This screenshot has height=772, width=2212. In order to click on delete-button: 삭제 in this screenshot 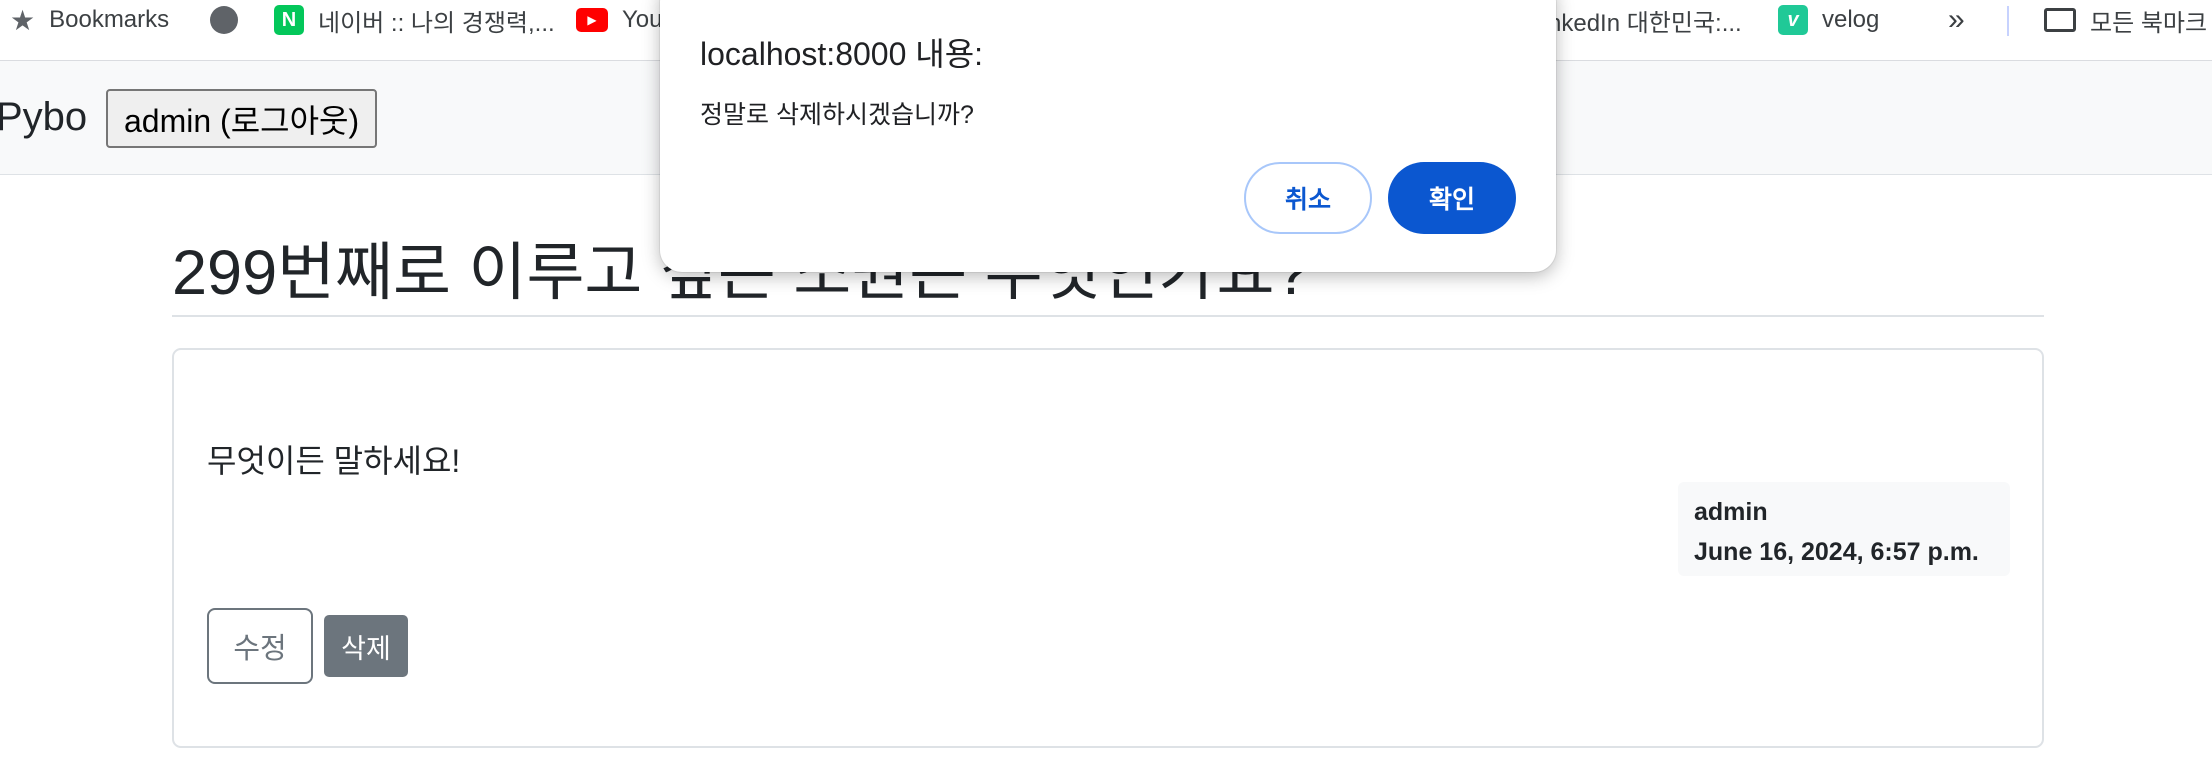, I will do `click(366, 646)`.